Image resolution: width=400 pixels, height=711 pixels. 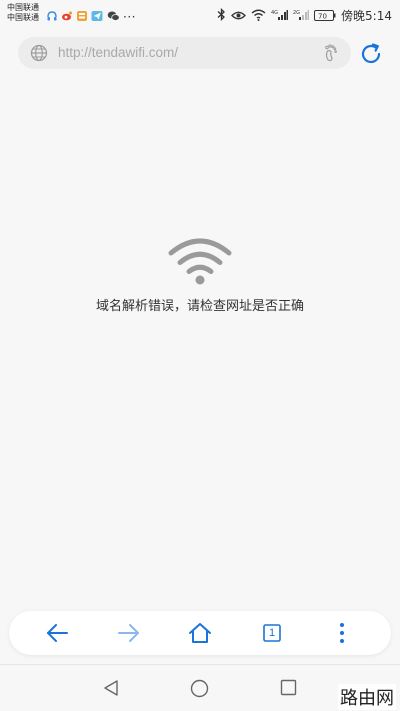 What do you see at coordinates (322, 16) in the screenshot?
I see `battery-level: 70` at bounding box center [322, 16].